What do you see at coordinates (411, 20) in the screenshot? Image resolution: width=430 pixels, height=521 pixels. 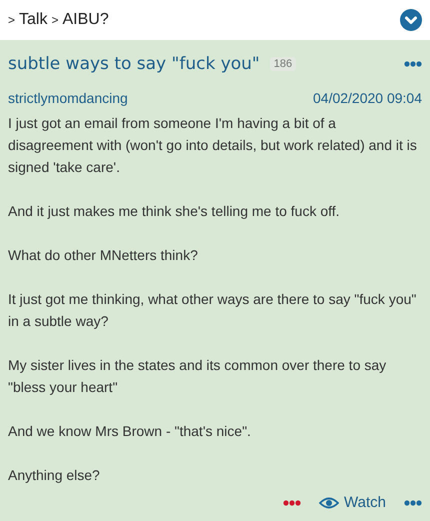 I see `chevron-down-icon` at bounding box center [411, 20].